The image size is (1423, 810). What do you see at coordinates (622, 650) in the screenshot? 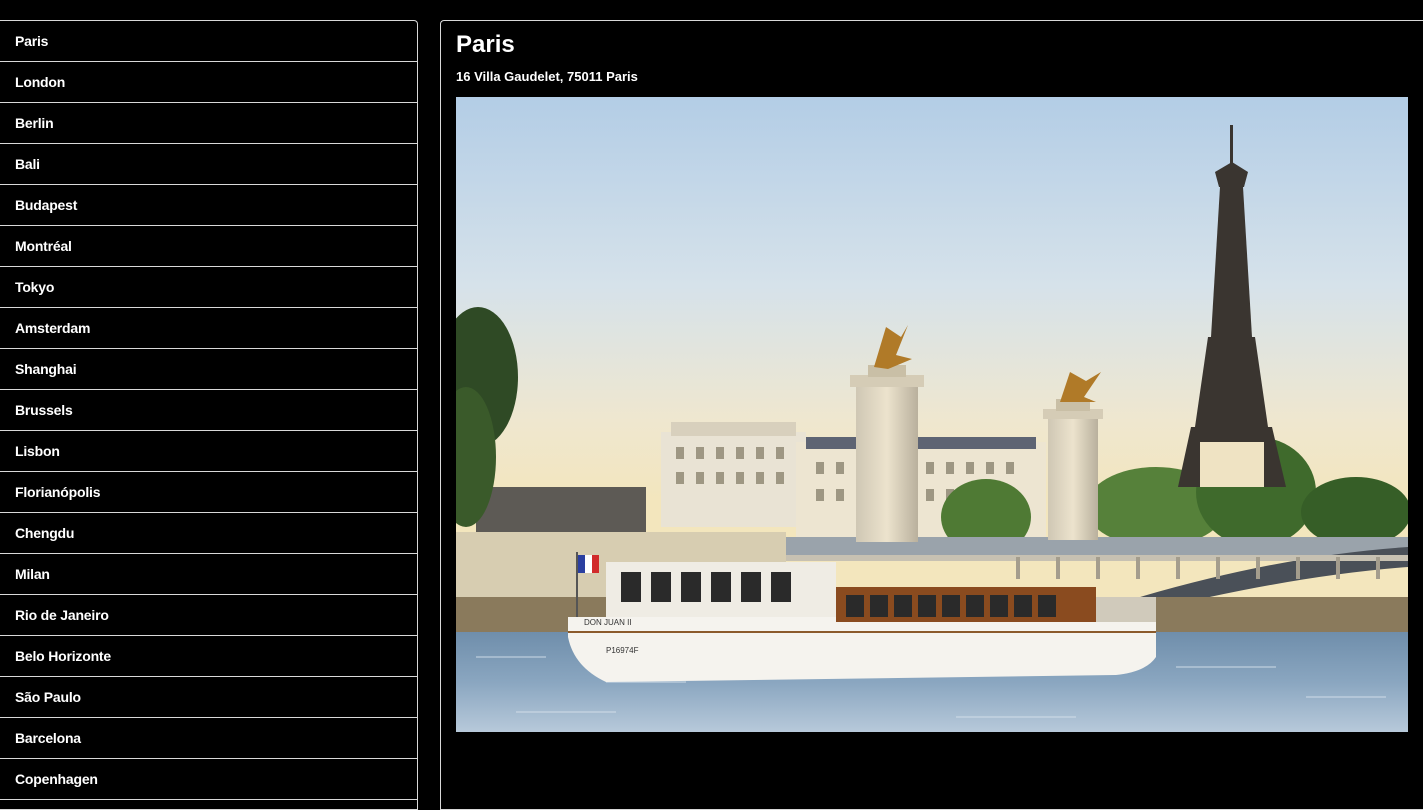
I see `boat-registration-label: P16974F` at bounding box center [622, 650].